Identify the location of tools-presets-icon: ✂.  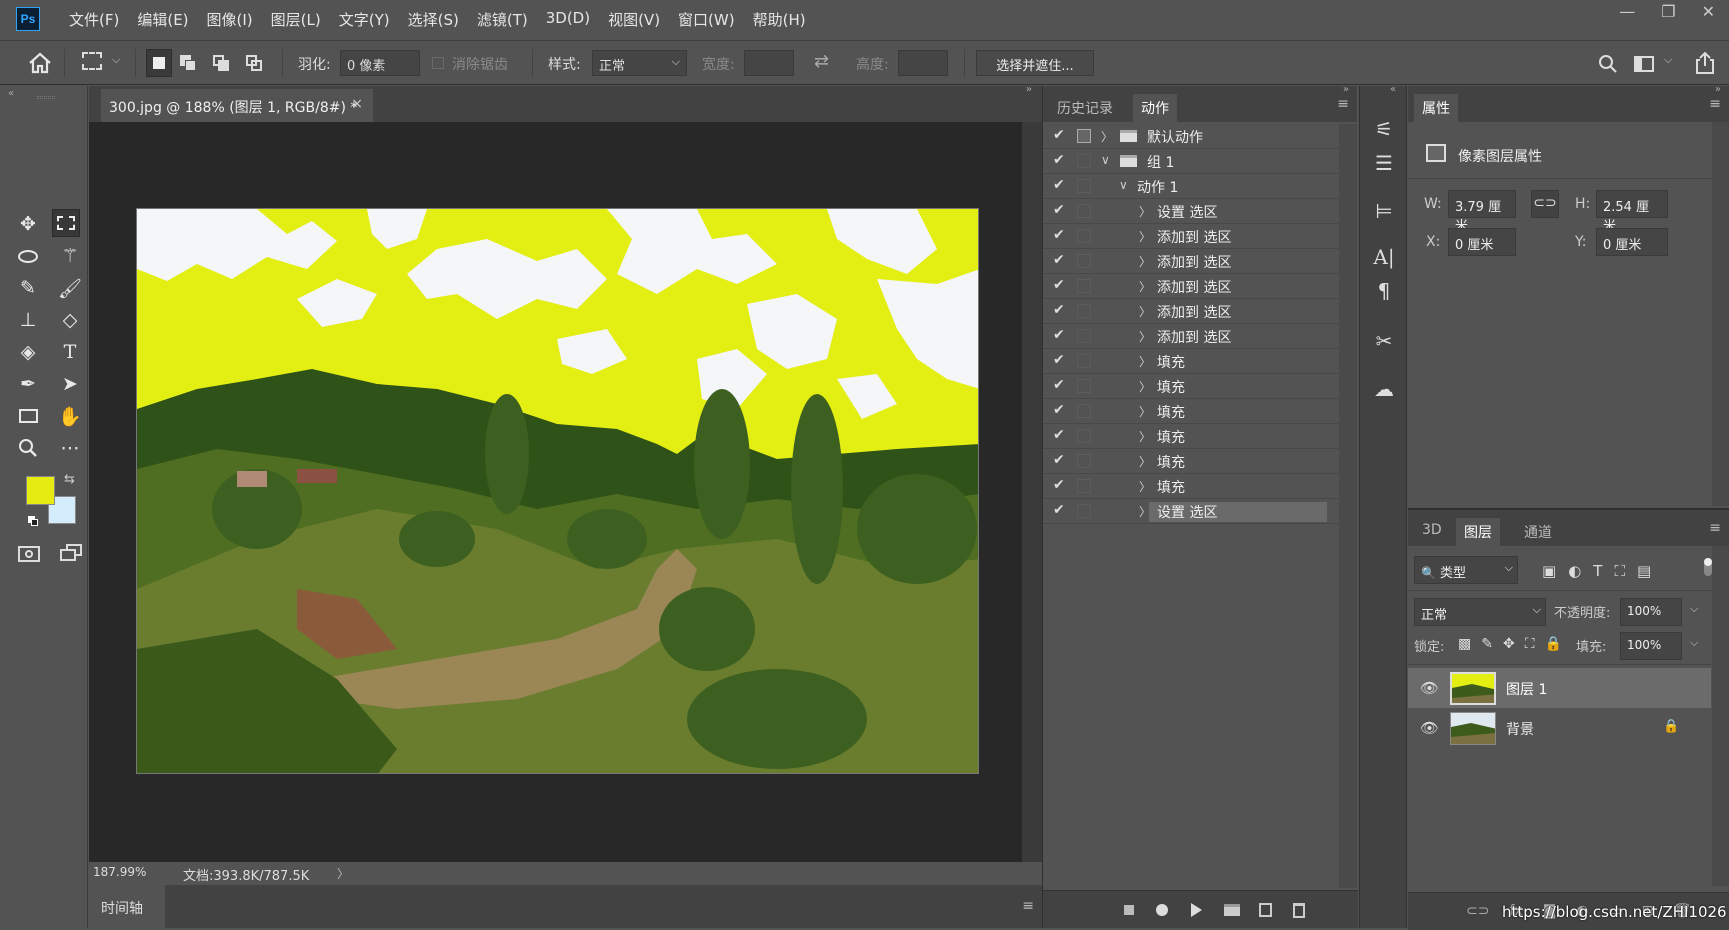
(1384, 341).